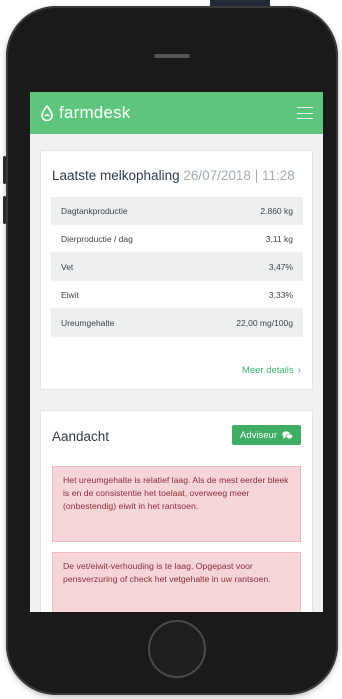 Image resolution: width=342 pixels, height=699 pixels. I want to click on volume-up-button, so click(4, 170).